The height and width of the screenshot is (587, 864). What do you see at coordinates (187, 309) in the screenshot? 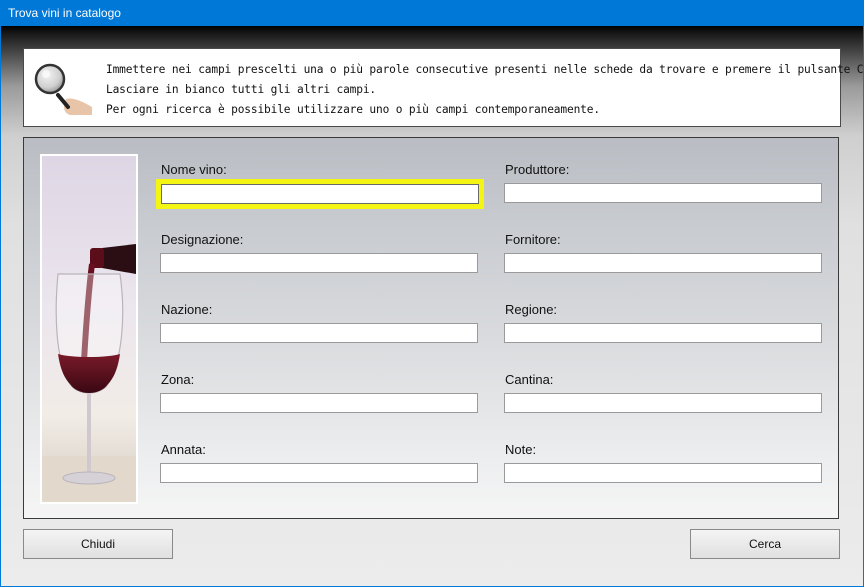
I see `nazione-label: Nazione:` at bounding box center [187, 309].